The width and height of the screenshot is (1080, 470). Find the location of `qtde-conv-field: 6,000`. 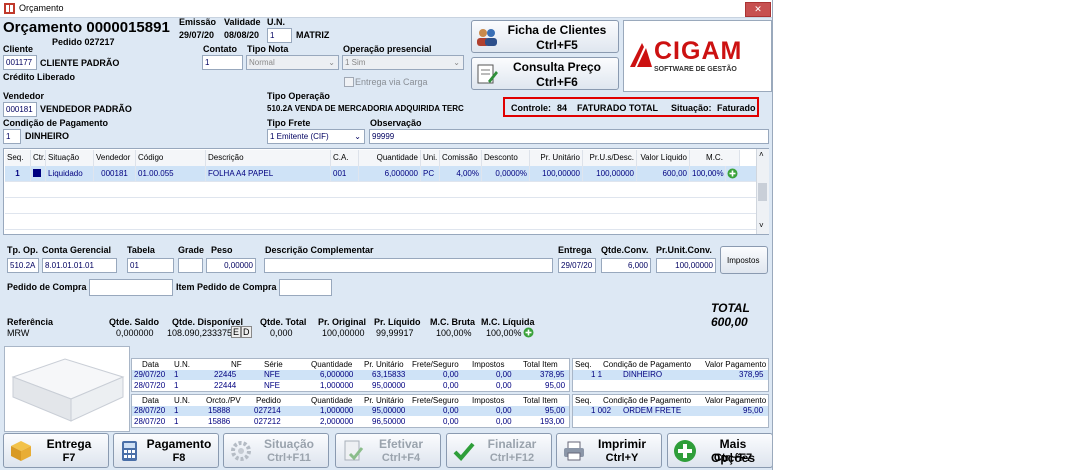

qtde-conv-field: 6,000 is located at coordinates (626, 265).